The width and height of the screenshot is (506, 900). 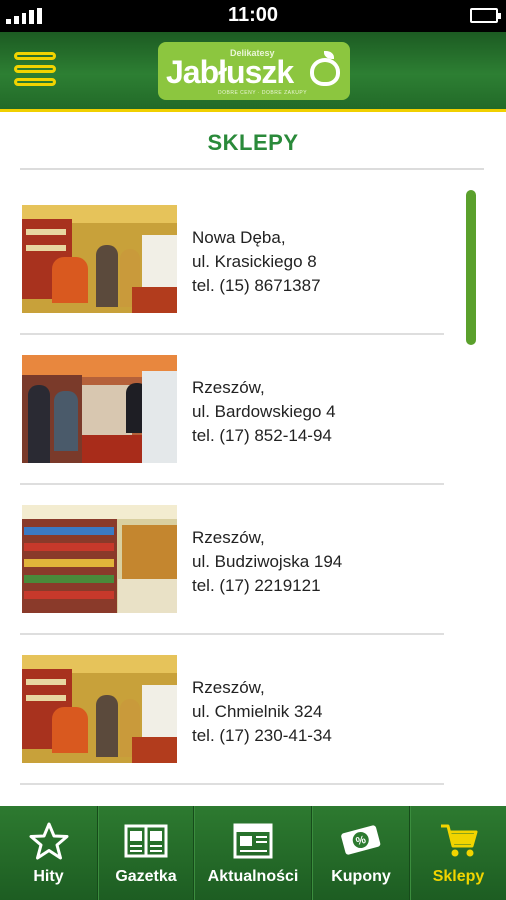 I want to click on news-icon, so click(x=253, y=841).